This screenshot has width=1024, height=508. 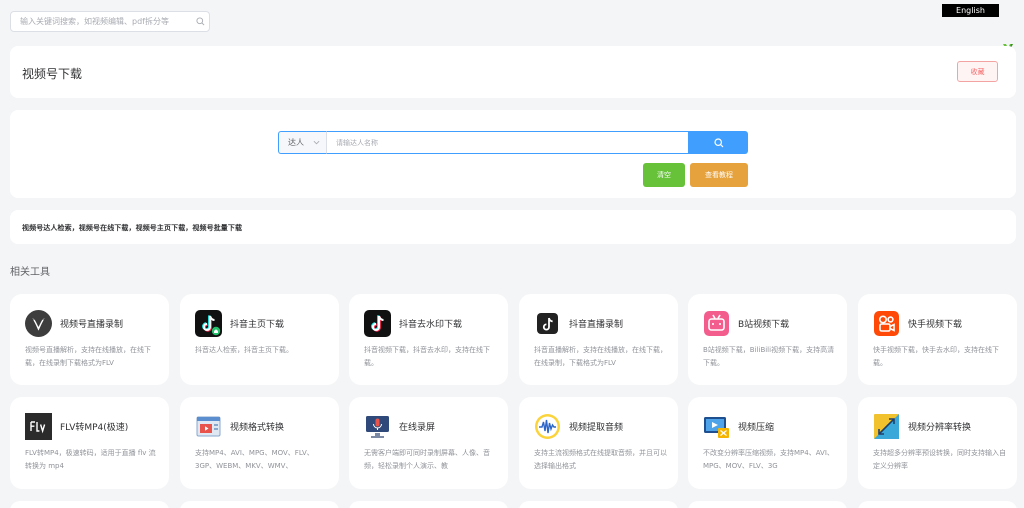 I want to click on tool-description: 抖音直播解析，支持在线播放，在线下载，在线录制，下载格式为FLV, so click(x=600, y=356).